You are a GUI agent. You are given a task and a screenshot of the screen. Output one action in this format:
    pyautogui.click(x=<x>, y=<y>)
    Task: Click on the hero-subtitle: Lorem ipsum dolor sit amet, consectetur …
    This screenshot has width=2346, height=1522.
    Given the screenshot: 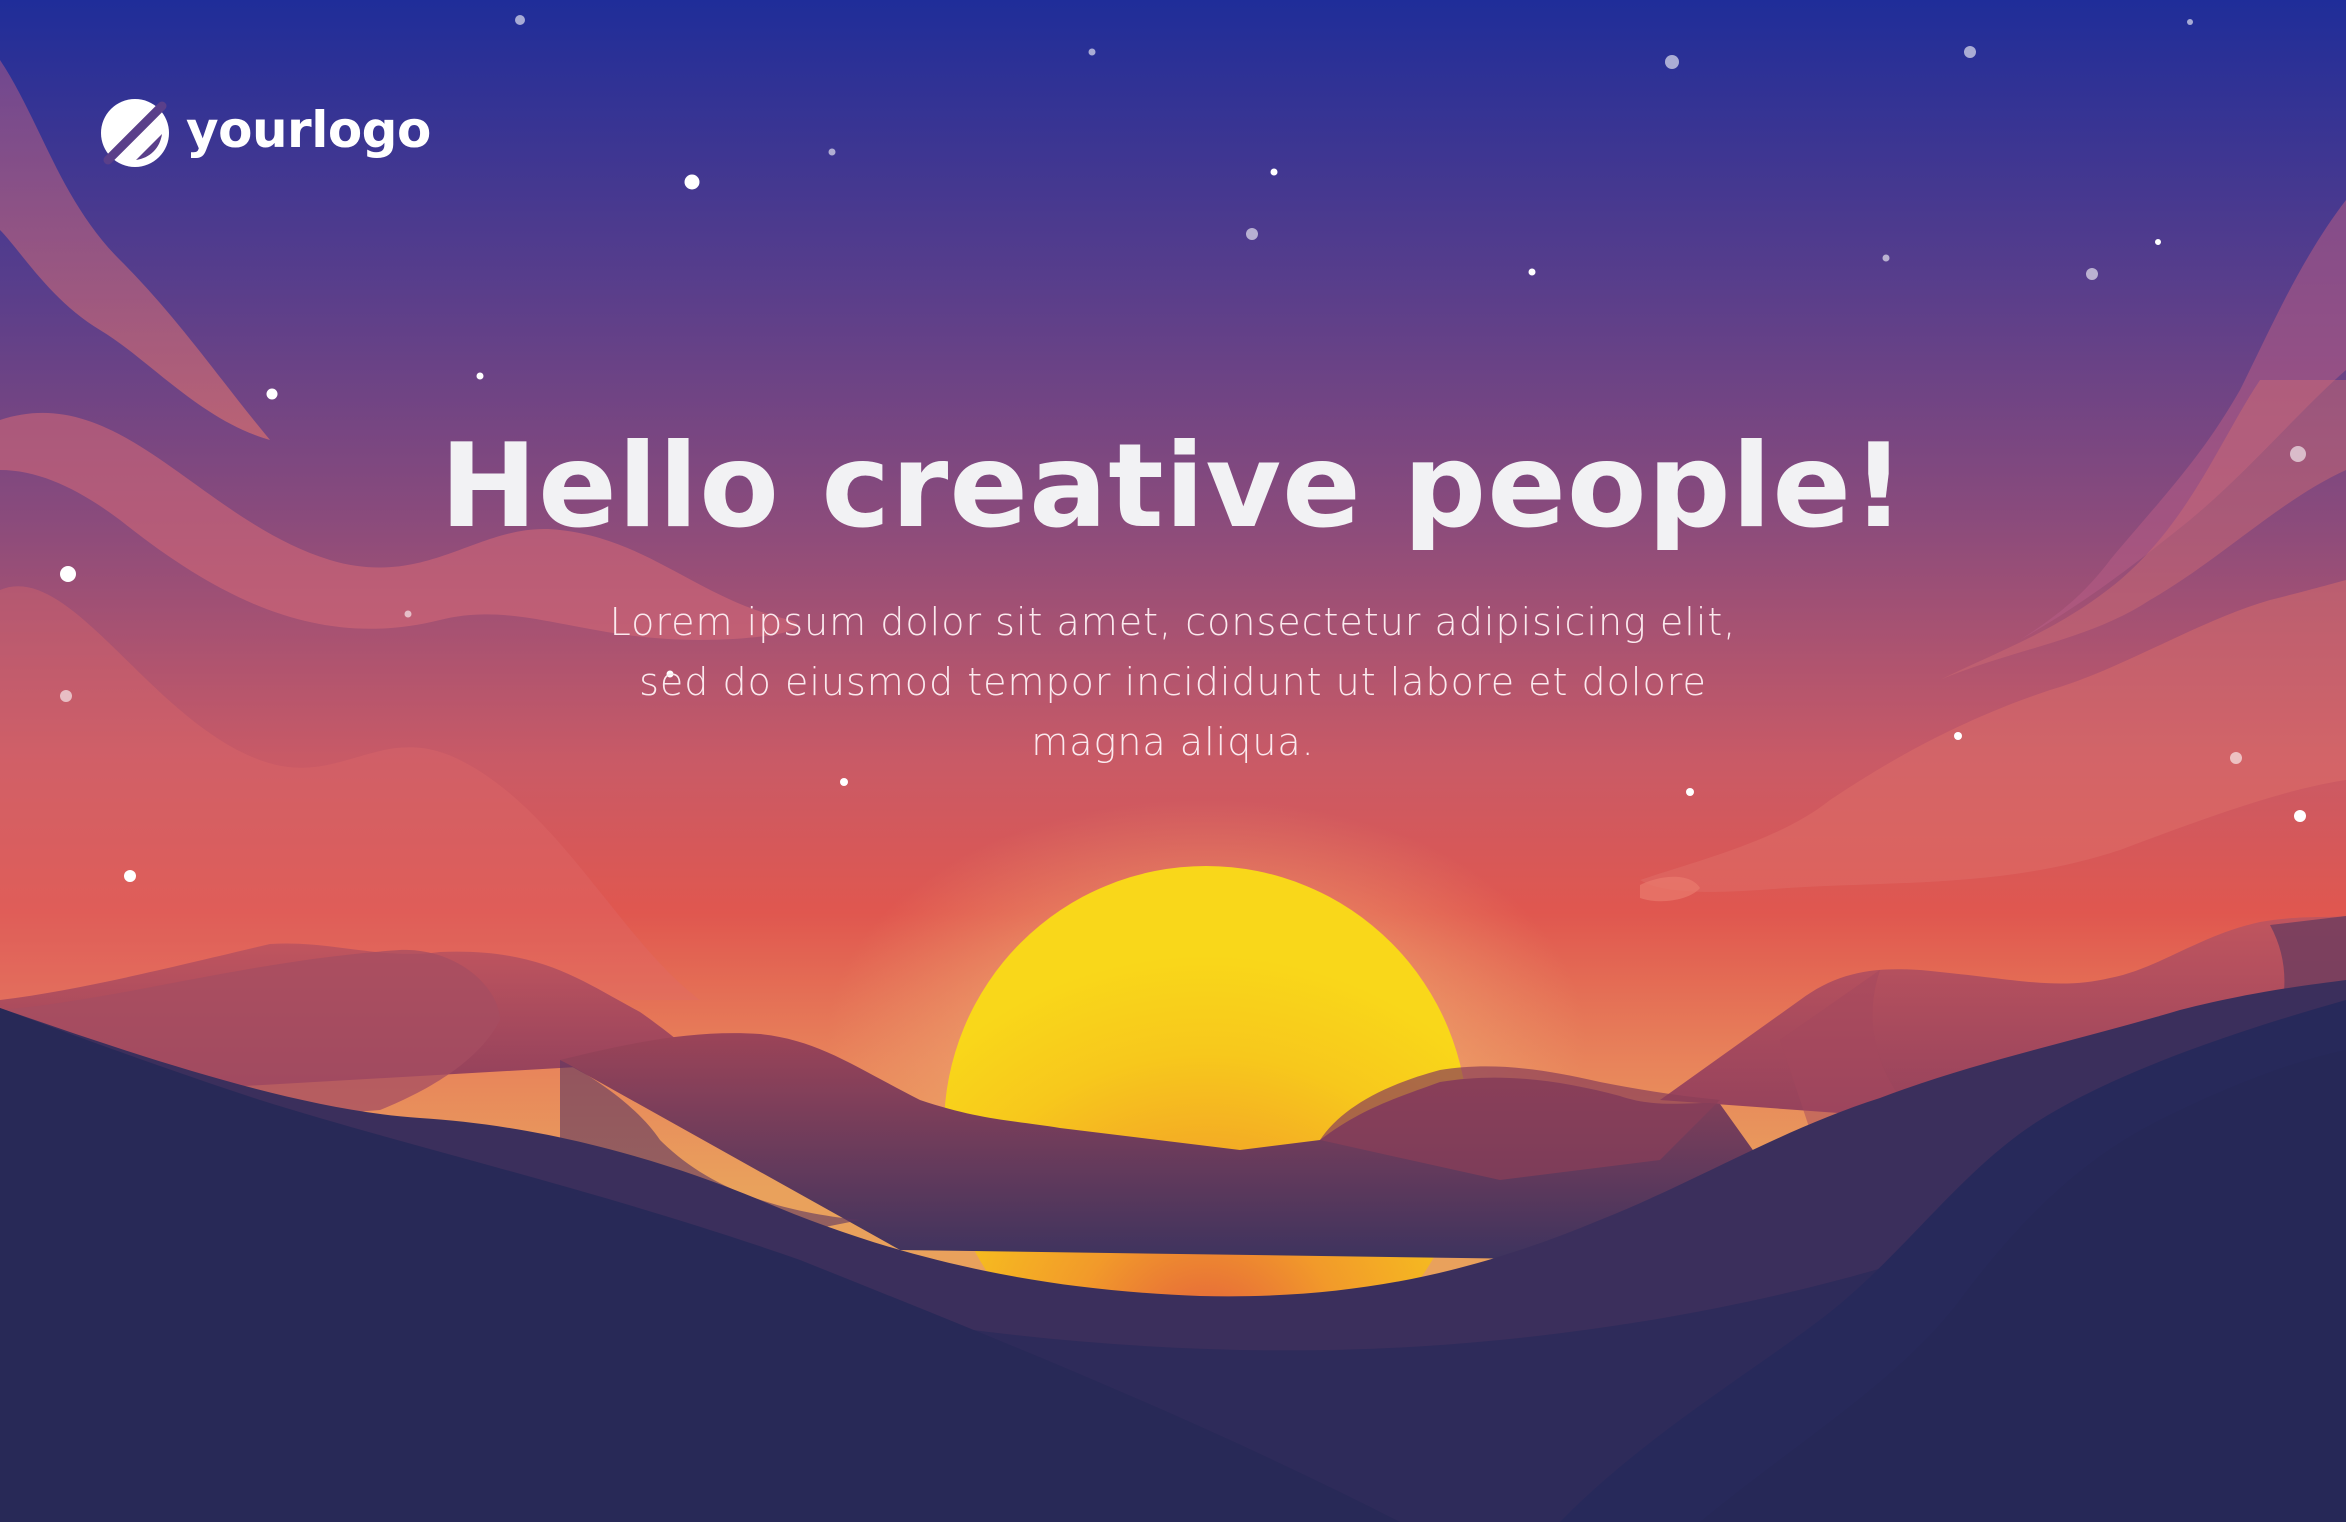 What is the action you would take?
    pyautogui.click(x=1173, y=682)
    